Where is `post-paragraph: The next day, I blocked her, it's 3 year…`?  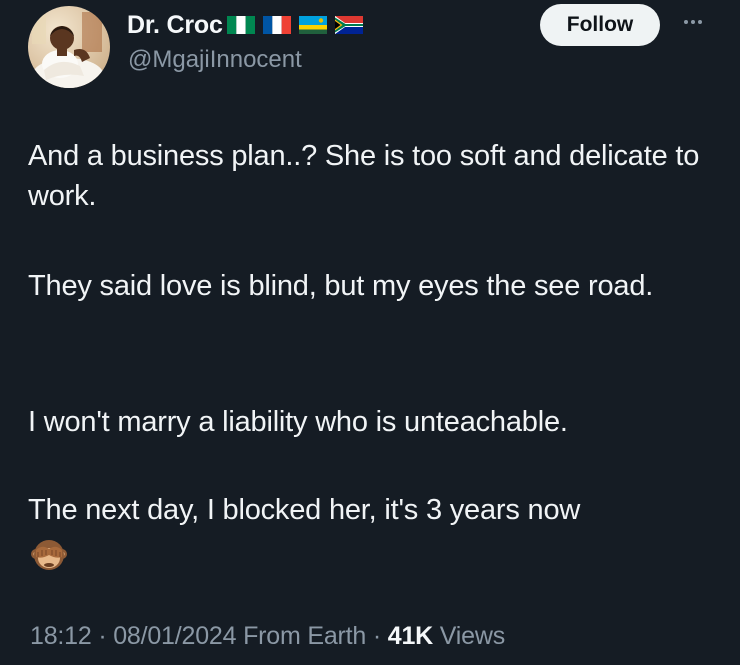 post-paragraph: The next day, I blocked her, it's 3 year… is located at coordinates (304, 510).